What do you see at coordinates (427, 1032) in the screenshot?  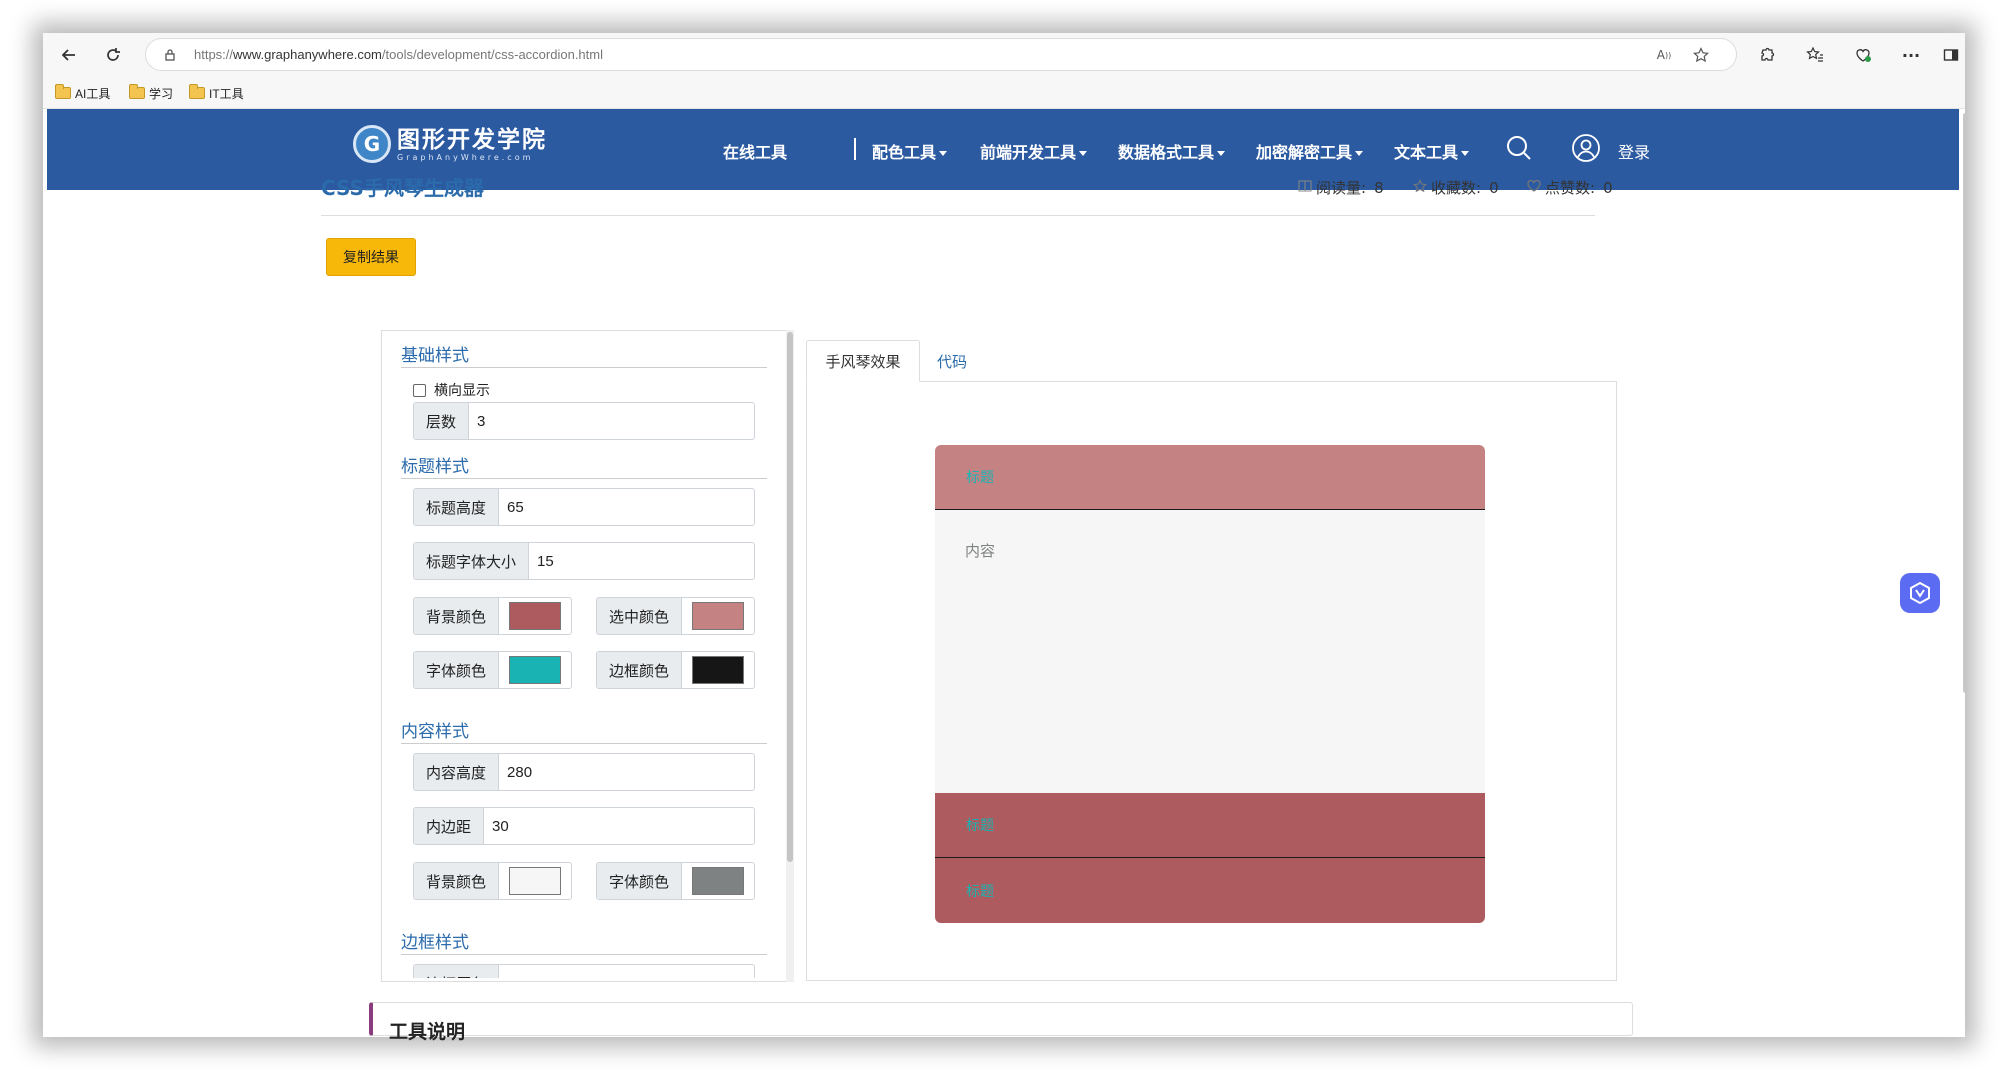 I see `tool-description-title: 工具说明` at bounding box center [427, 1032].